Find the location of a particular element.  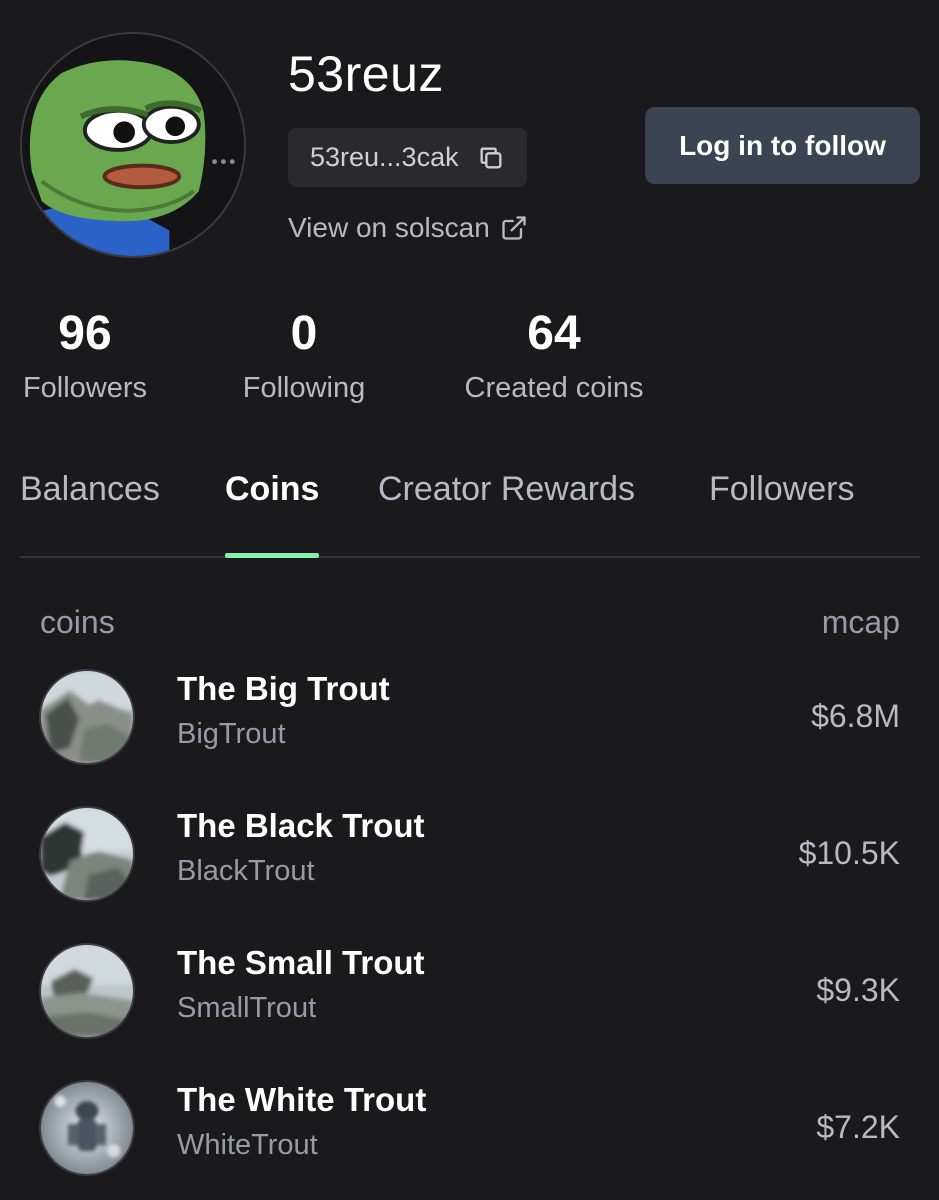

column-header-mcap: mcap is located at coordinates (860, 622).